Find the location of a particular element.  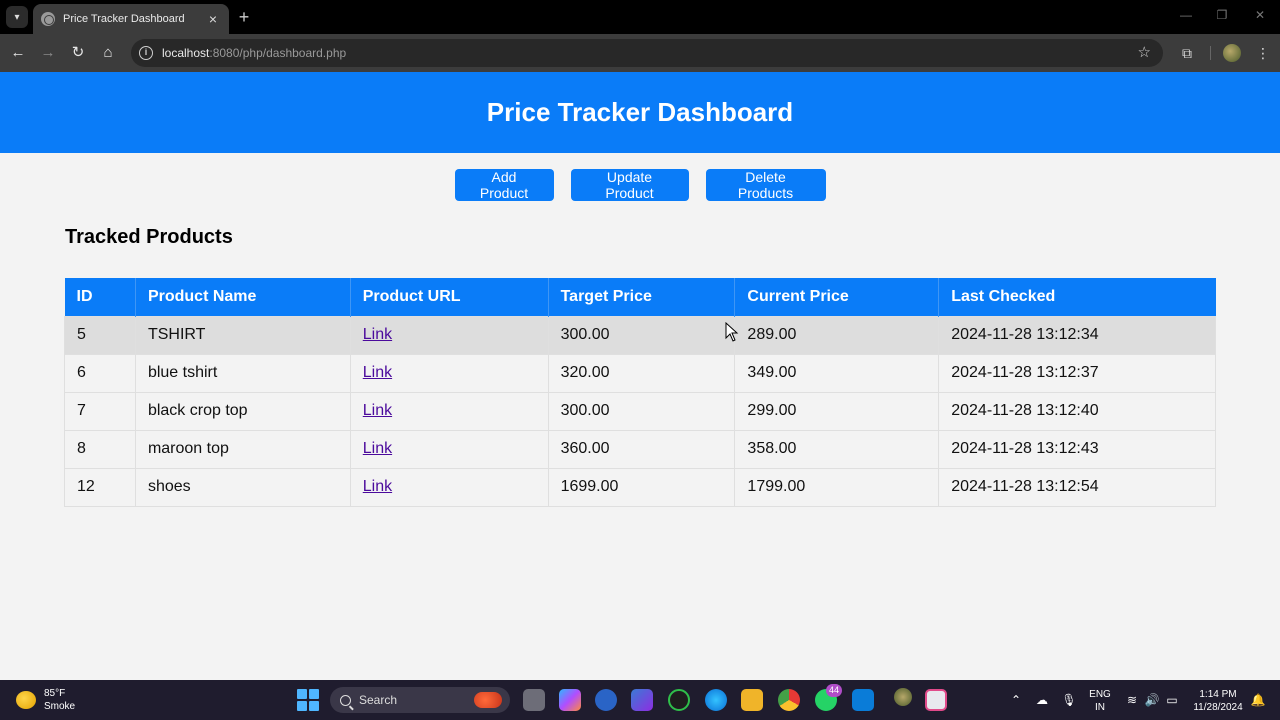

microphone-icon: 🎙 is located at coordinates (1069, 700).